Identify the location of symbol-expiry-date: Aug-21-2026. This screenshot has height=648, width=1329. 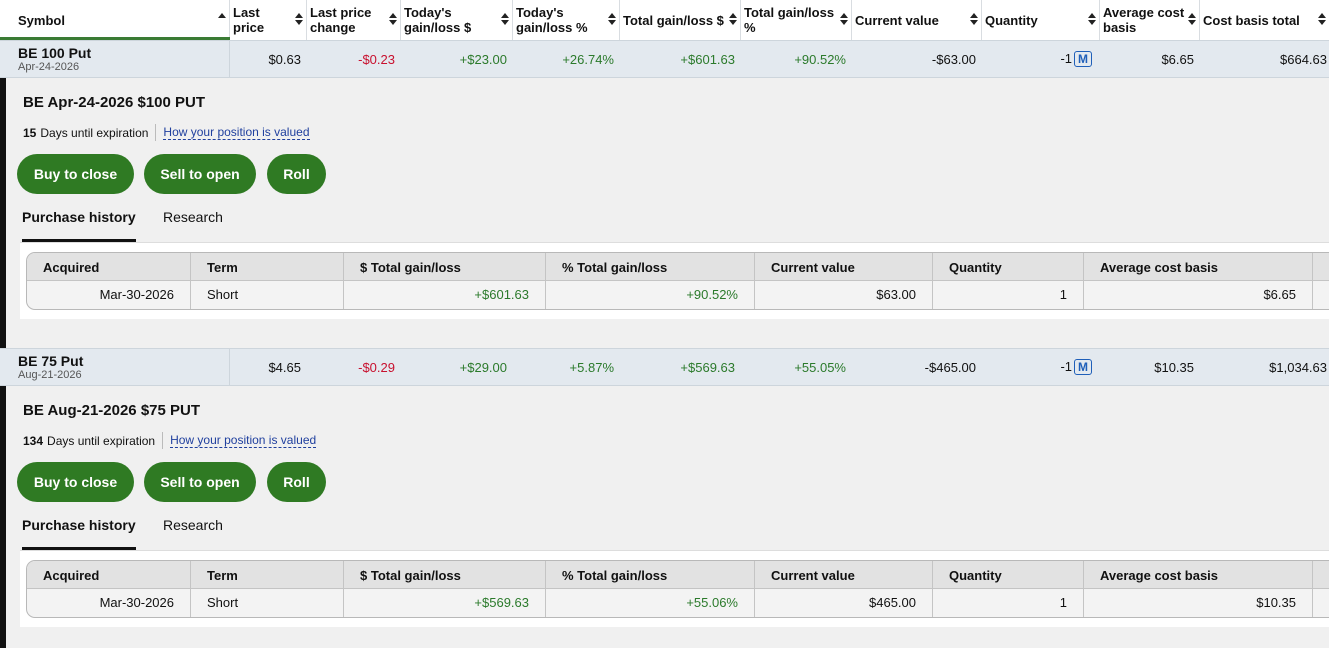
(50, 375).